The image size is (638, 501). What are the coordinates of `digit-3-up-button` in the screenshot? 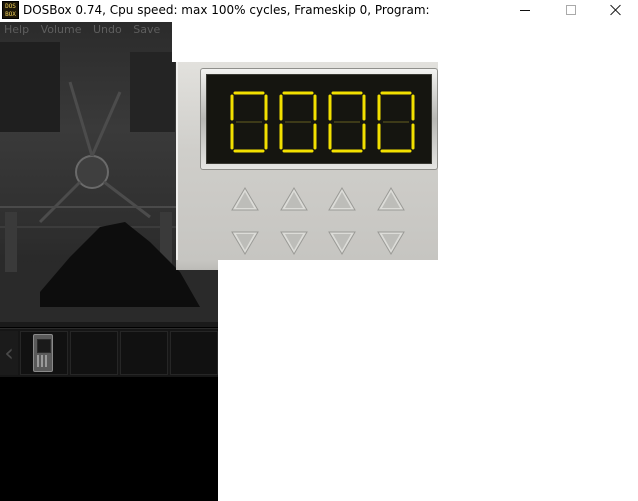 It's located at (342, 199).